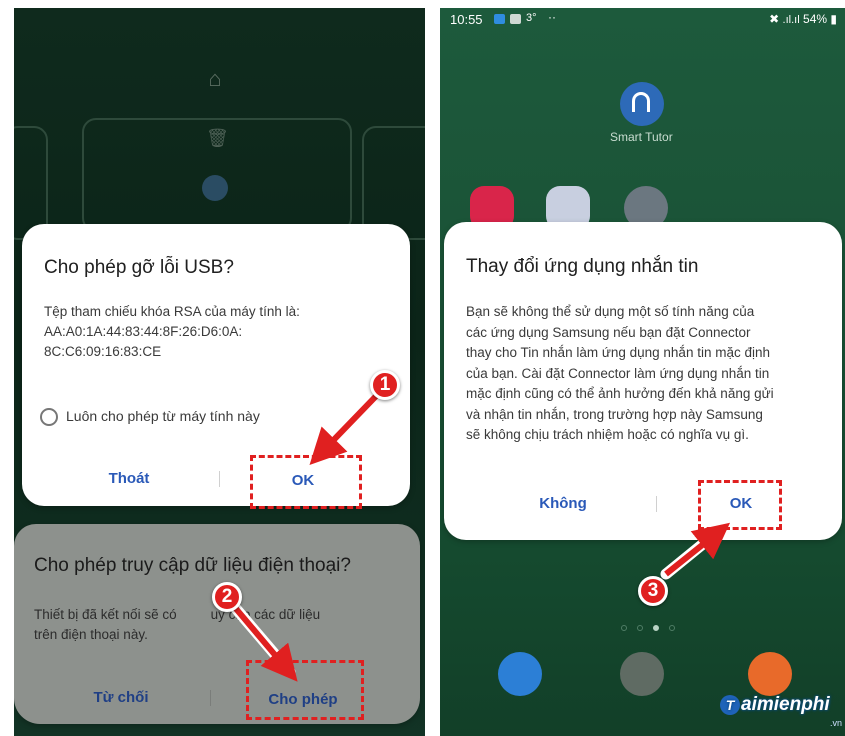  Describe the element at coordinates (306, 534) in the screenshot. I see `annotation-arrows` at that location.